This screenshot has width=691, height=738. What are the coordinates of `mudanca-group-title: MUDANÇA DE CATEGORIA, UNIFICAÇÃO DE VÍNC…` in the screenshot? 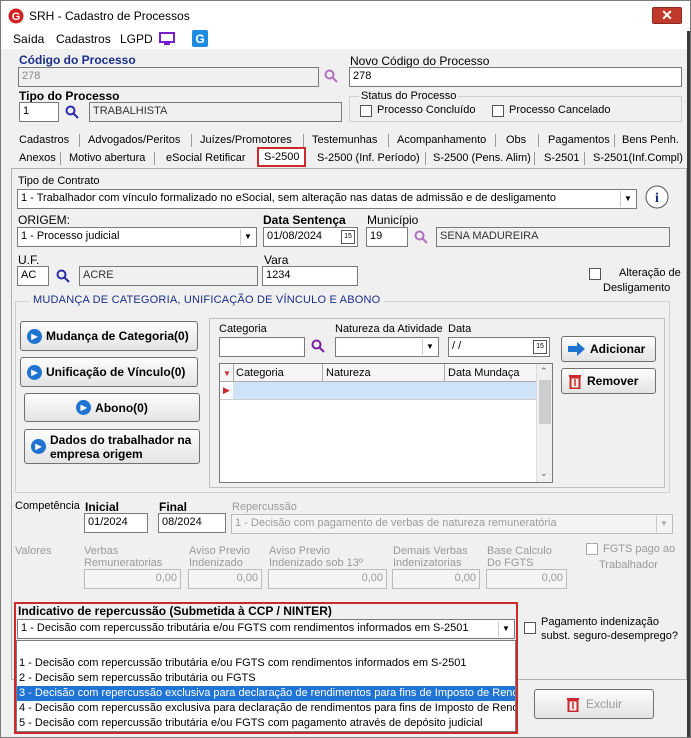 It's located at (207, 300).